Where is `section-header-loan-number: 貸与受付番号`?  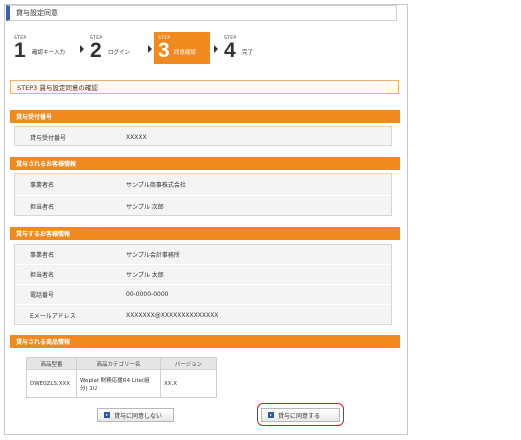 section-header-loan-number: 貸与受付番号 is located at coordinates (205, 116).